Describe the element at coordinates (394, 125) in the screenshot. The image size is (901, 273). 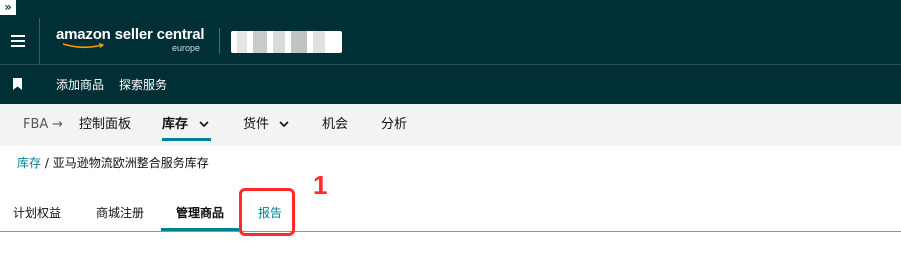
I see `nav-item-analytics: 分析` at that location.